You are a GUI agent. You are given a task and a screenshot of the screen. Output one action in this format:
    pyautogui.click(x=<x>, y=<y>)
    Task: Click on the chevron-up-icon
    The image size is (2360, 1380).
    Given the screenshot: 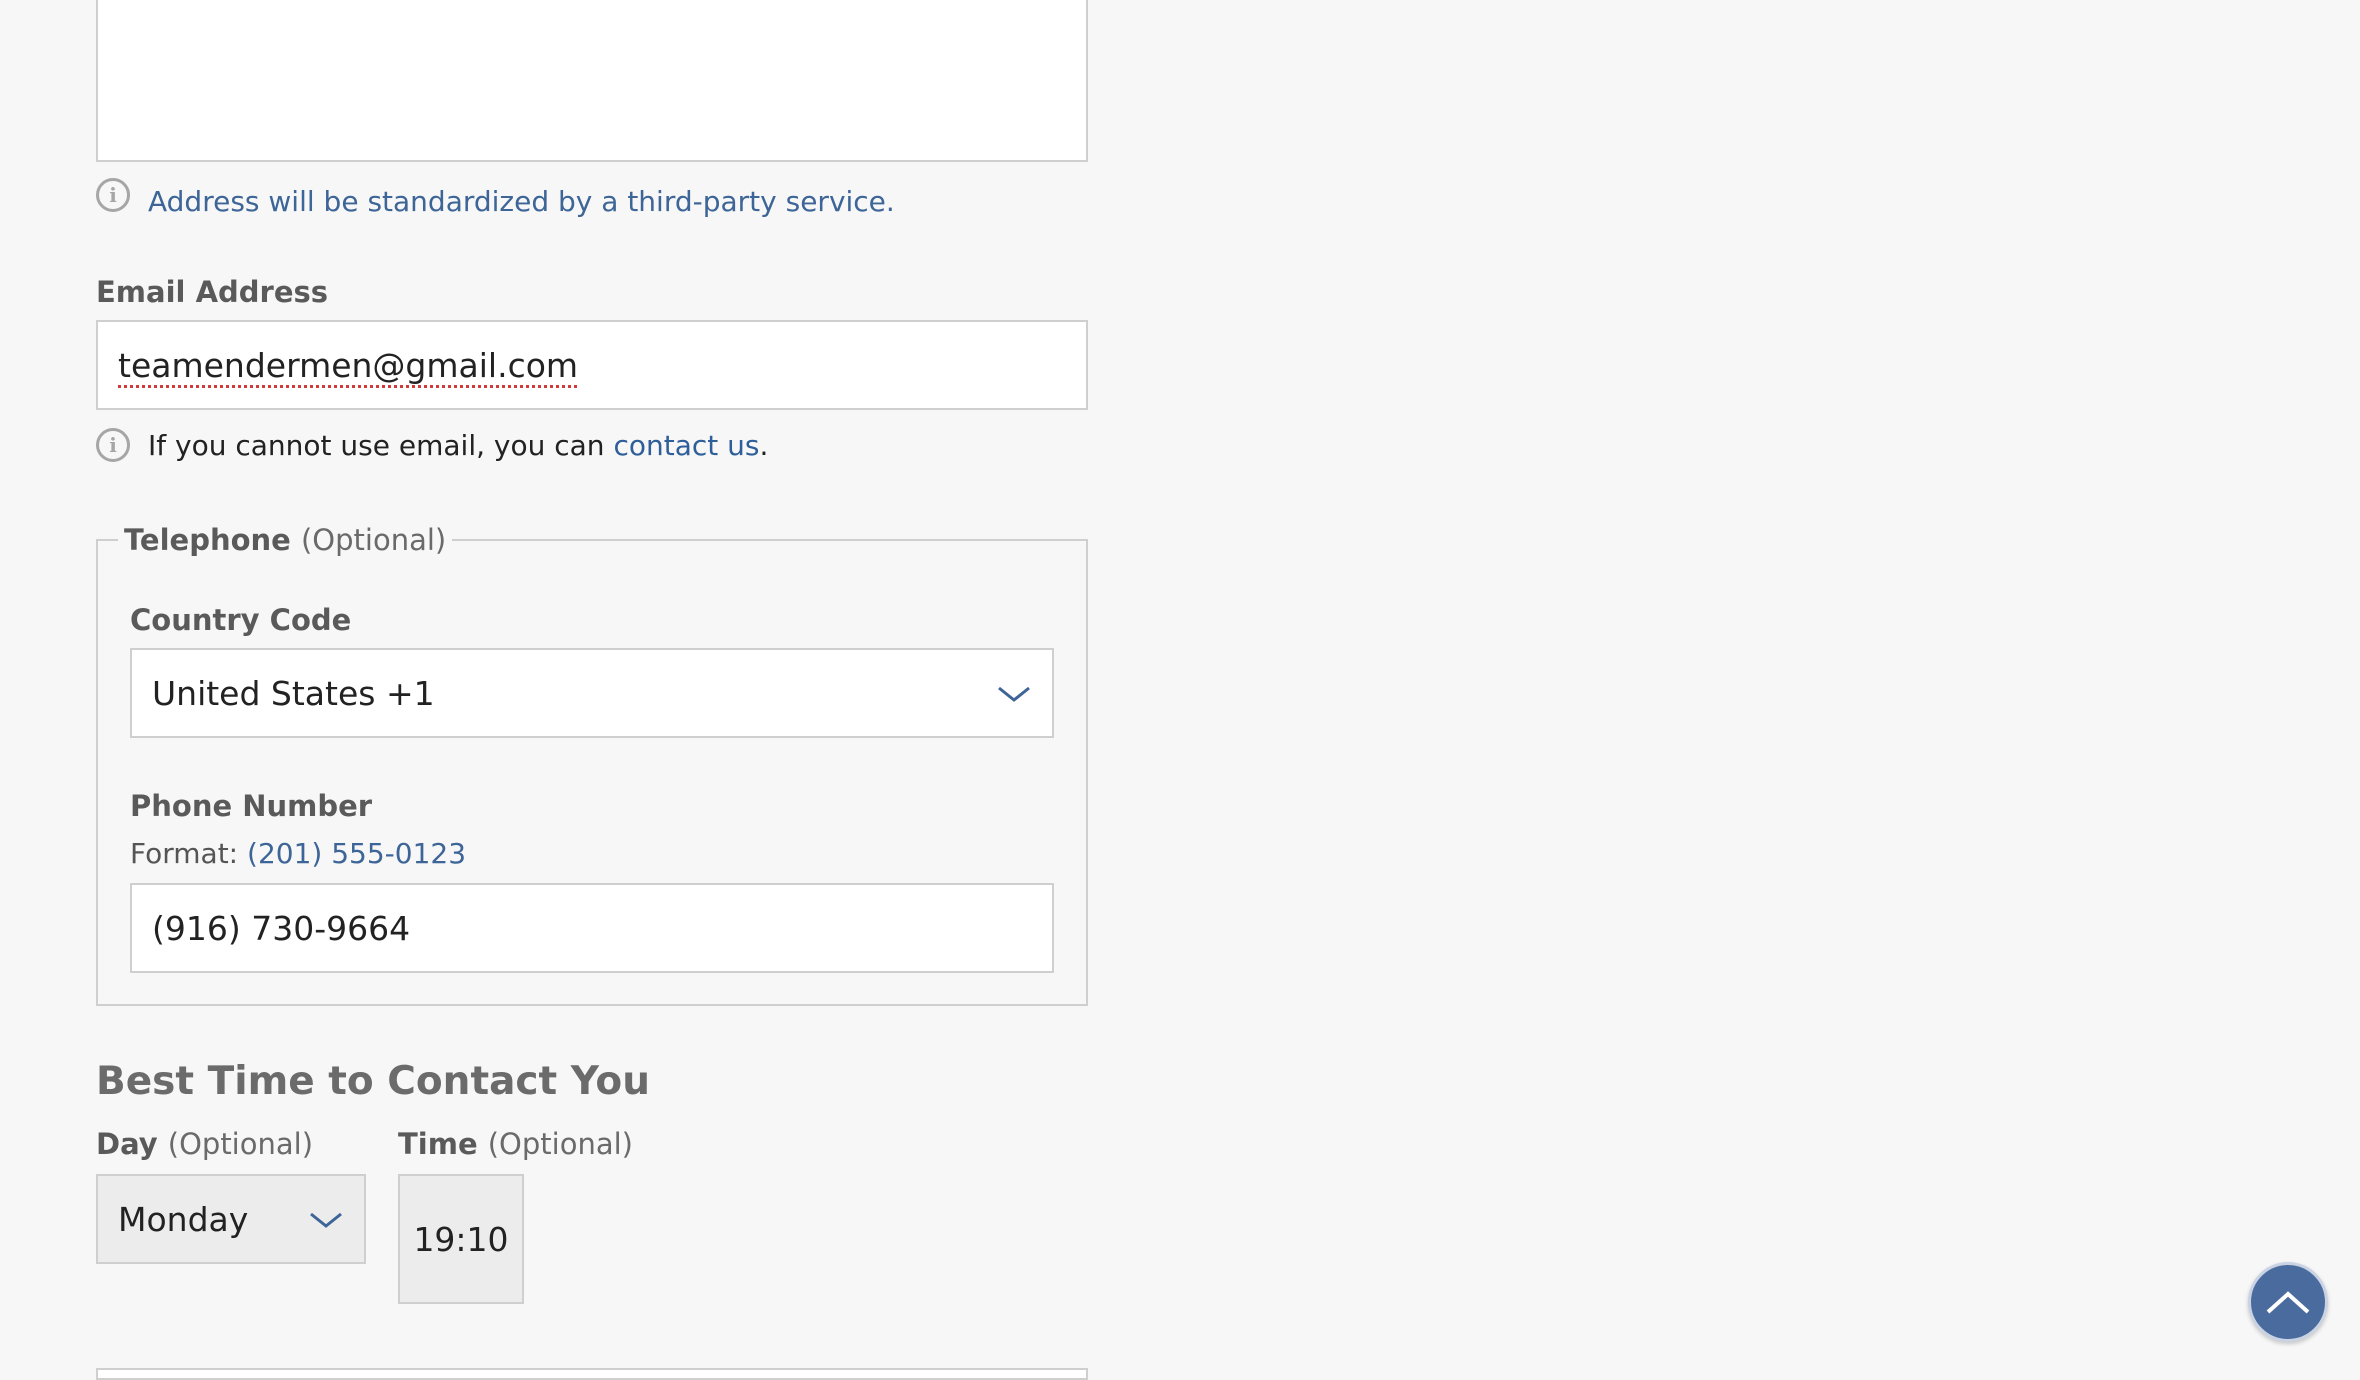 What is the action you would take?
    pyautogui.click(x=2288, y=1302)
    